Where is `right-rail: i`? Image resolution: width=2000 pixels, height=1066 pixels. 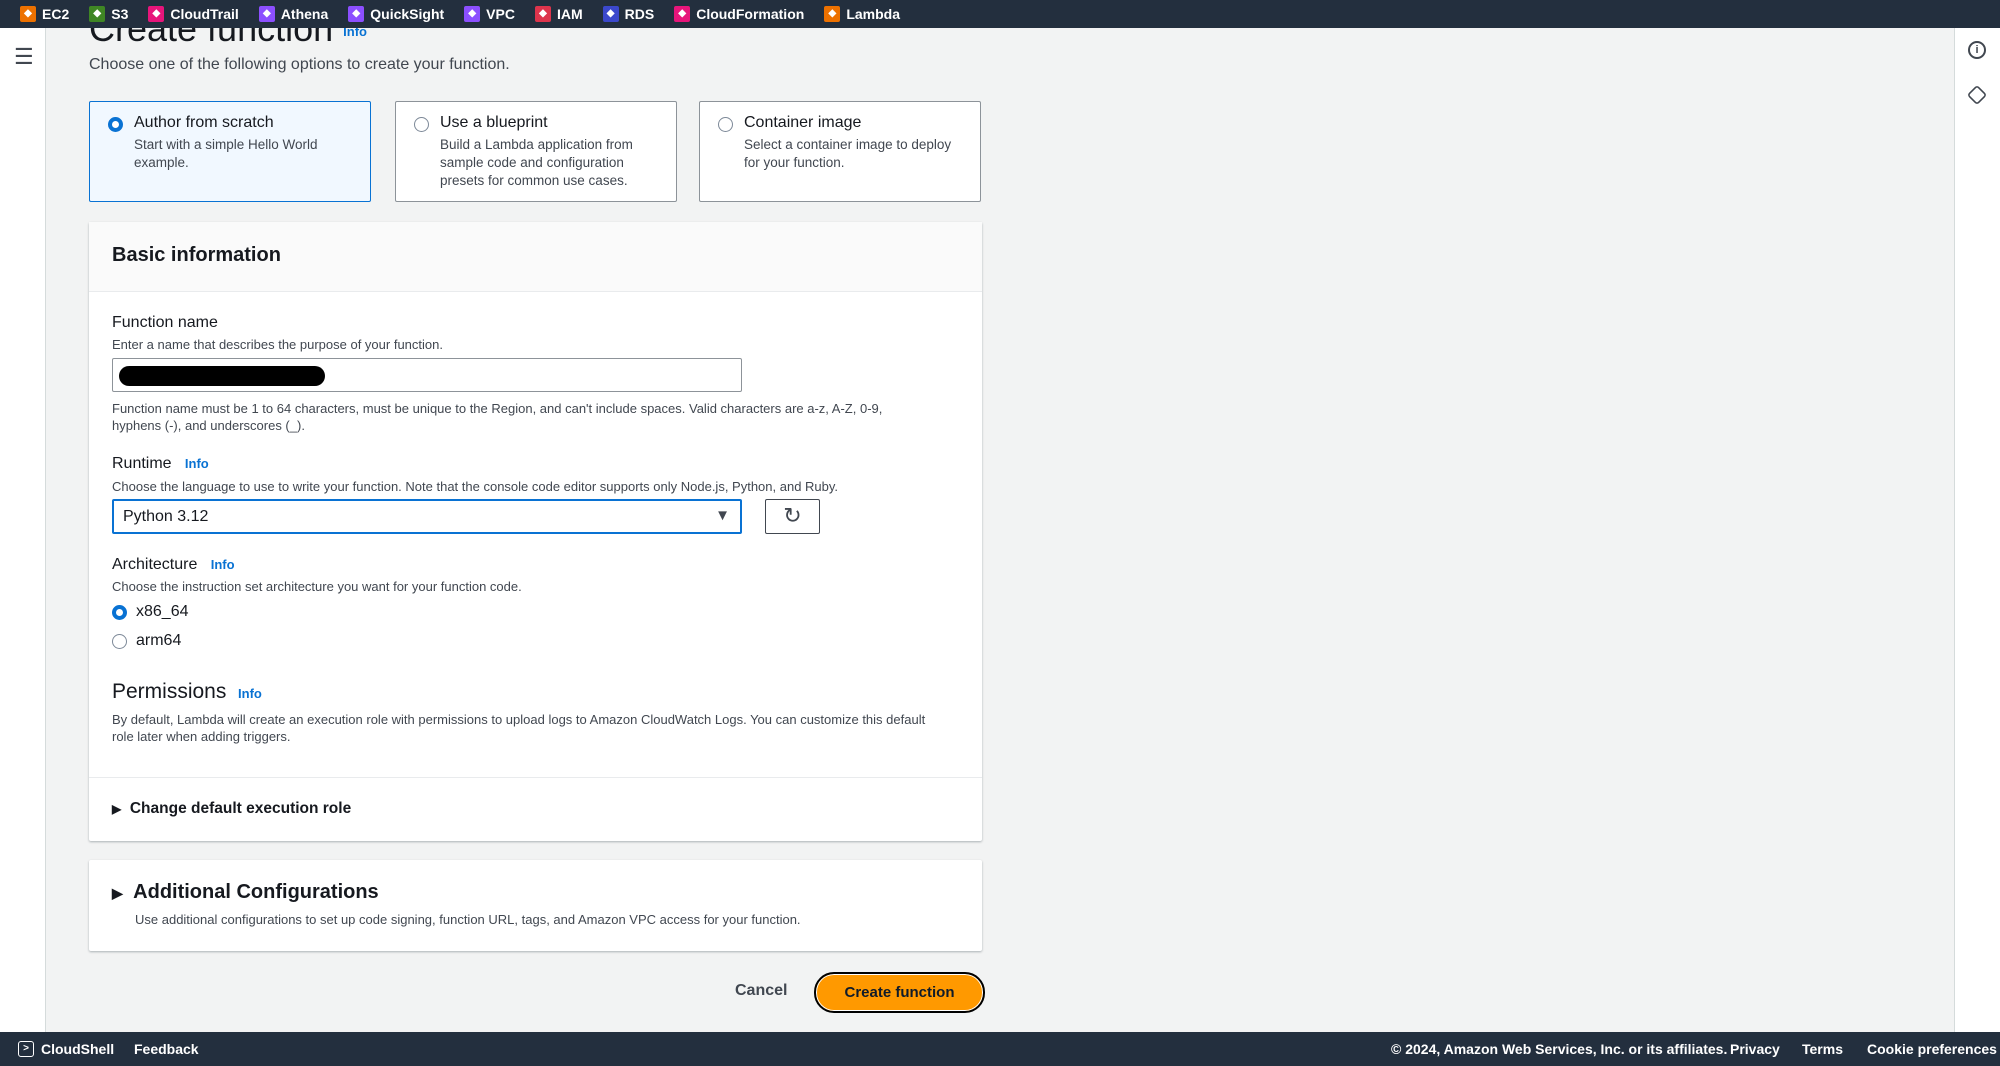
right-rail: i is located at coordinates (1977, 530).